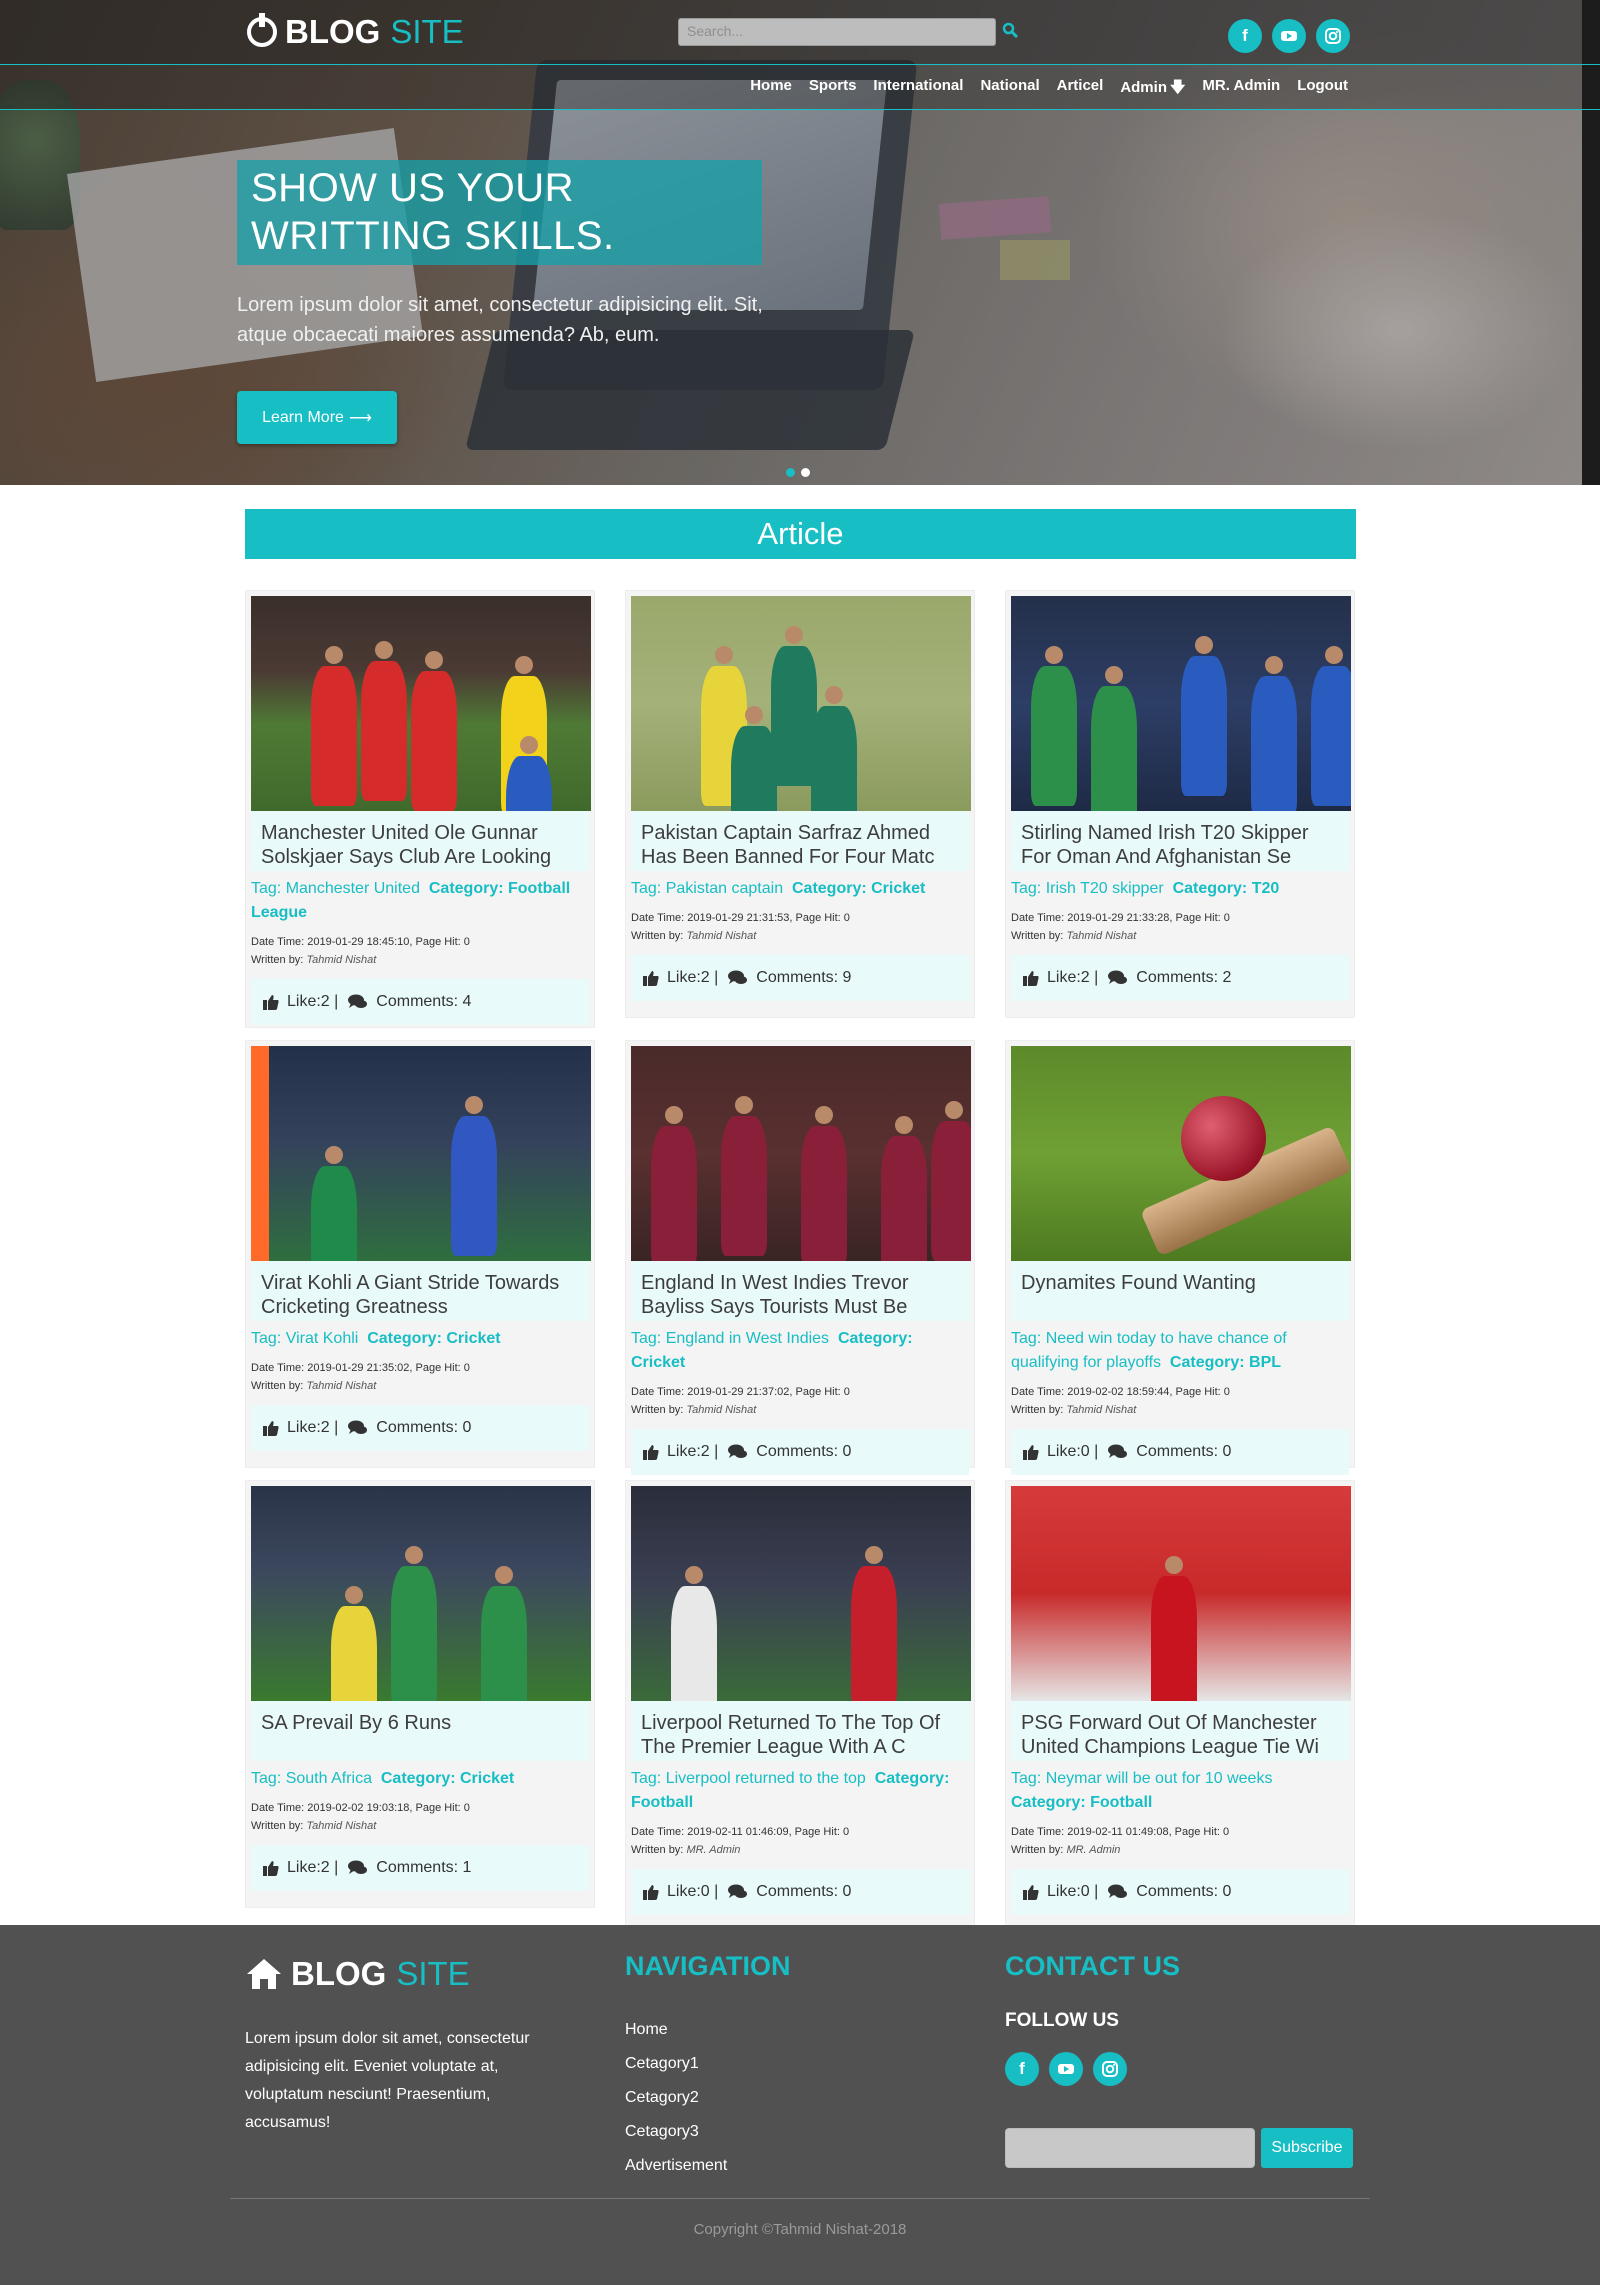 This screenshot has height=2285, width=1600. Describe the element at coordinates (1009, 89) in the screenshot. I see `nav-national: National` at that location.